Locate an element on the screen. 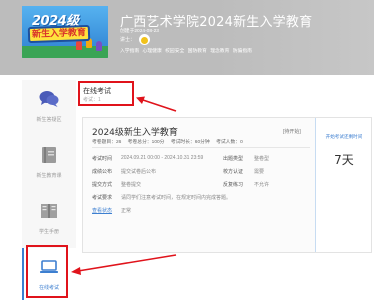  teacher-label: 讲士： is located at coordinates (128, 39).